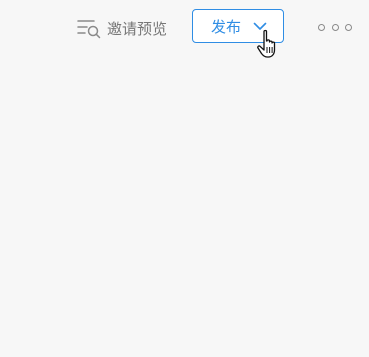 This screenshot has height=357, width=369. Describe the element at coordinates (226, 26) in the screenshot. I see `publish-label: 发布` at that location.